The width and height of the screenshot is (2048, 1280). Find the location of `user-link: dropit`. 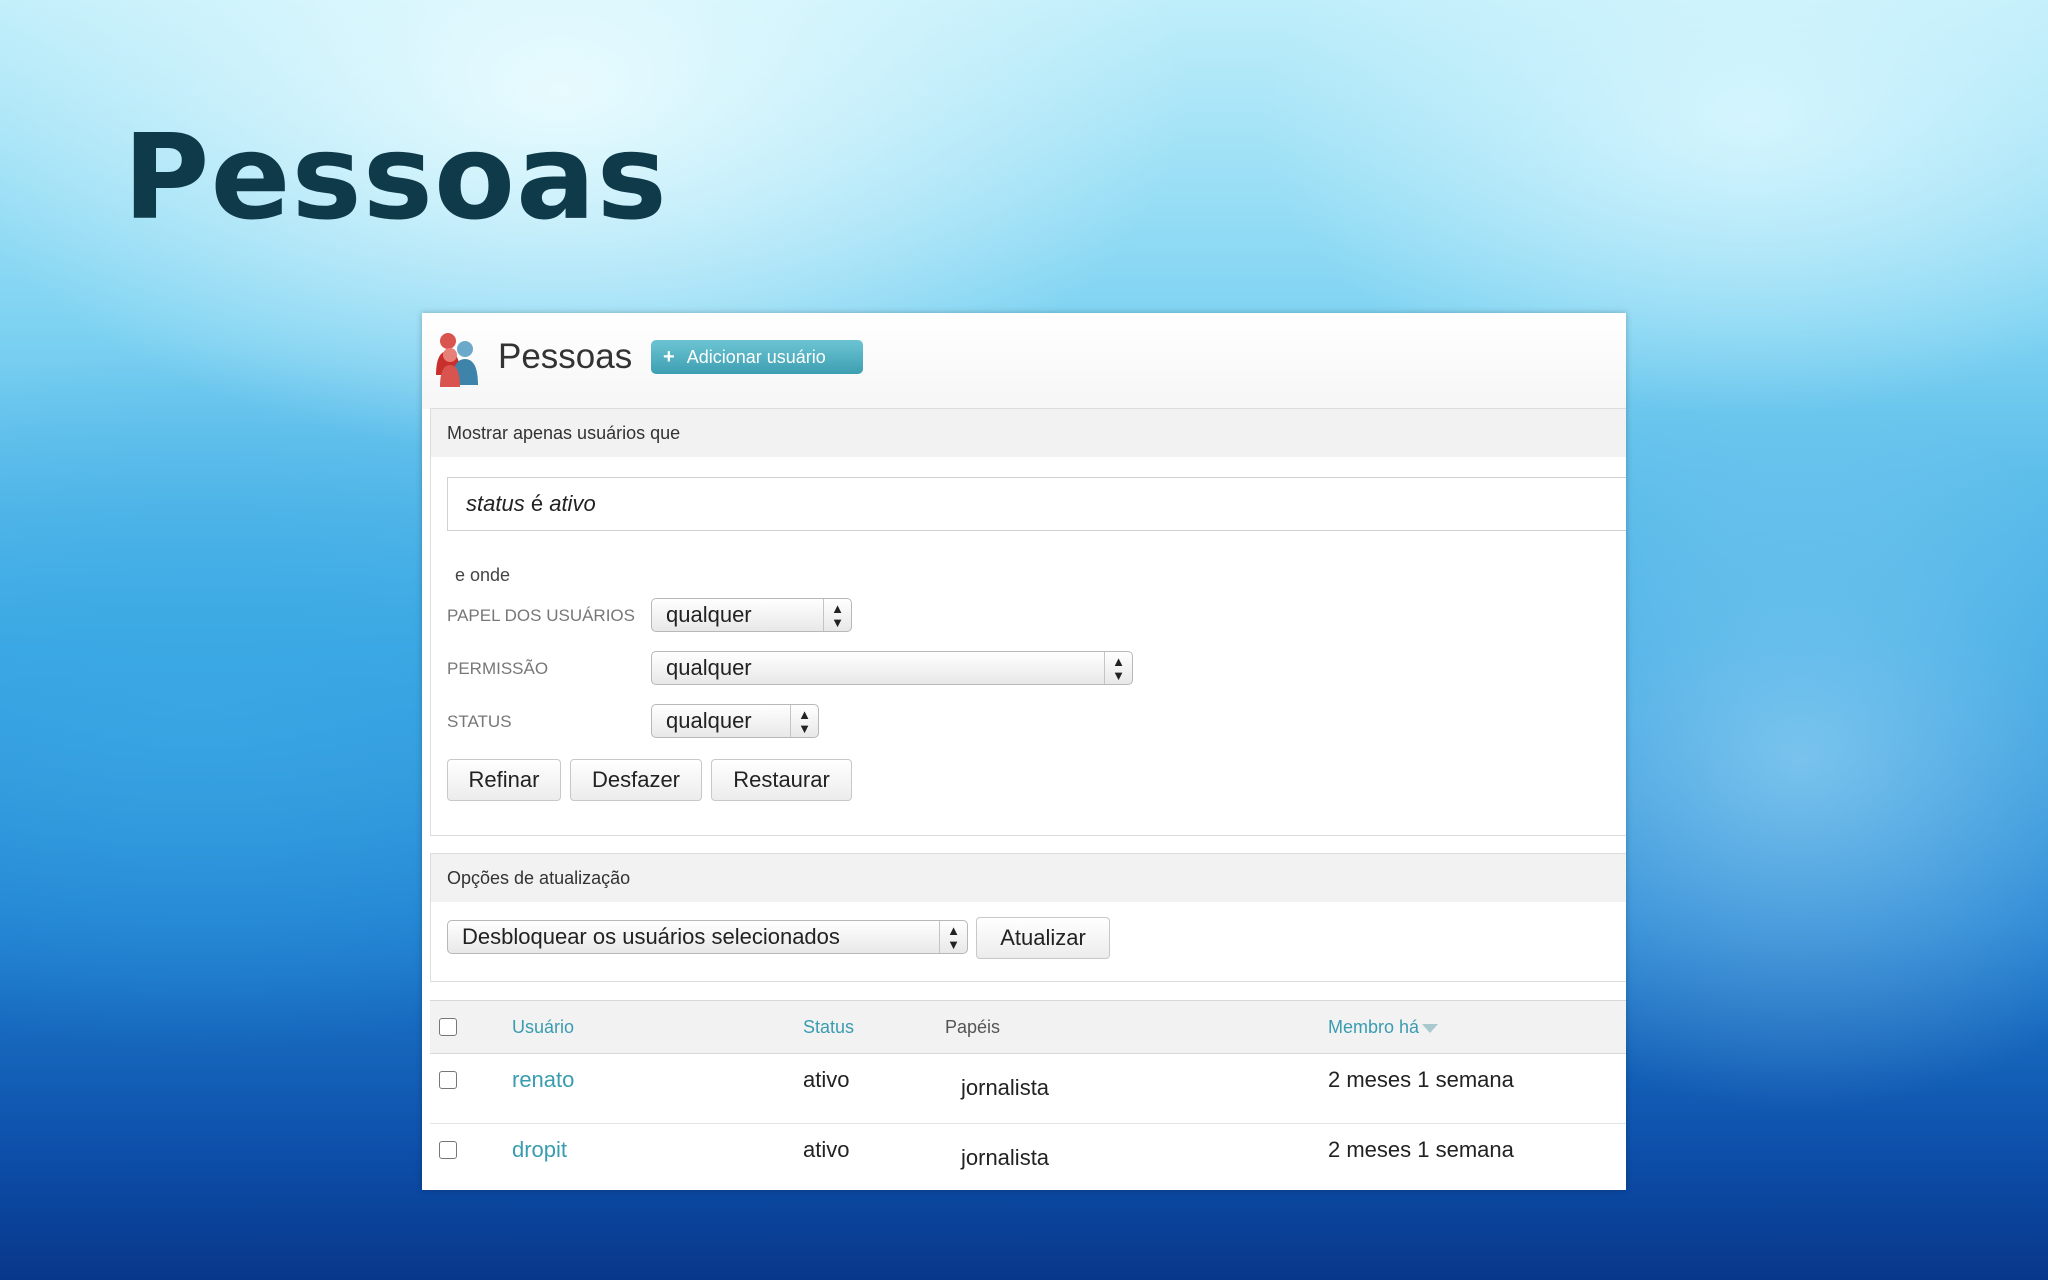

user-link: dropit is located at coordinates (539, 1150).